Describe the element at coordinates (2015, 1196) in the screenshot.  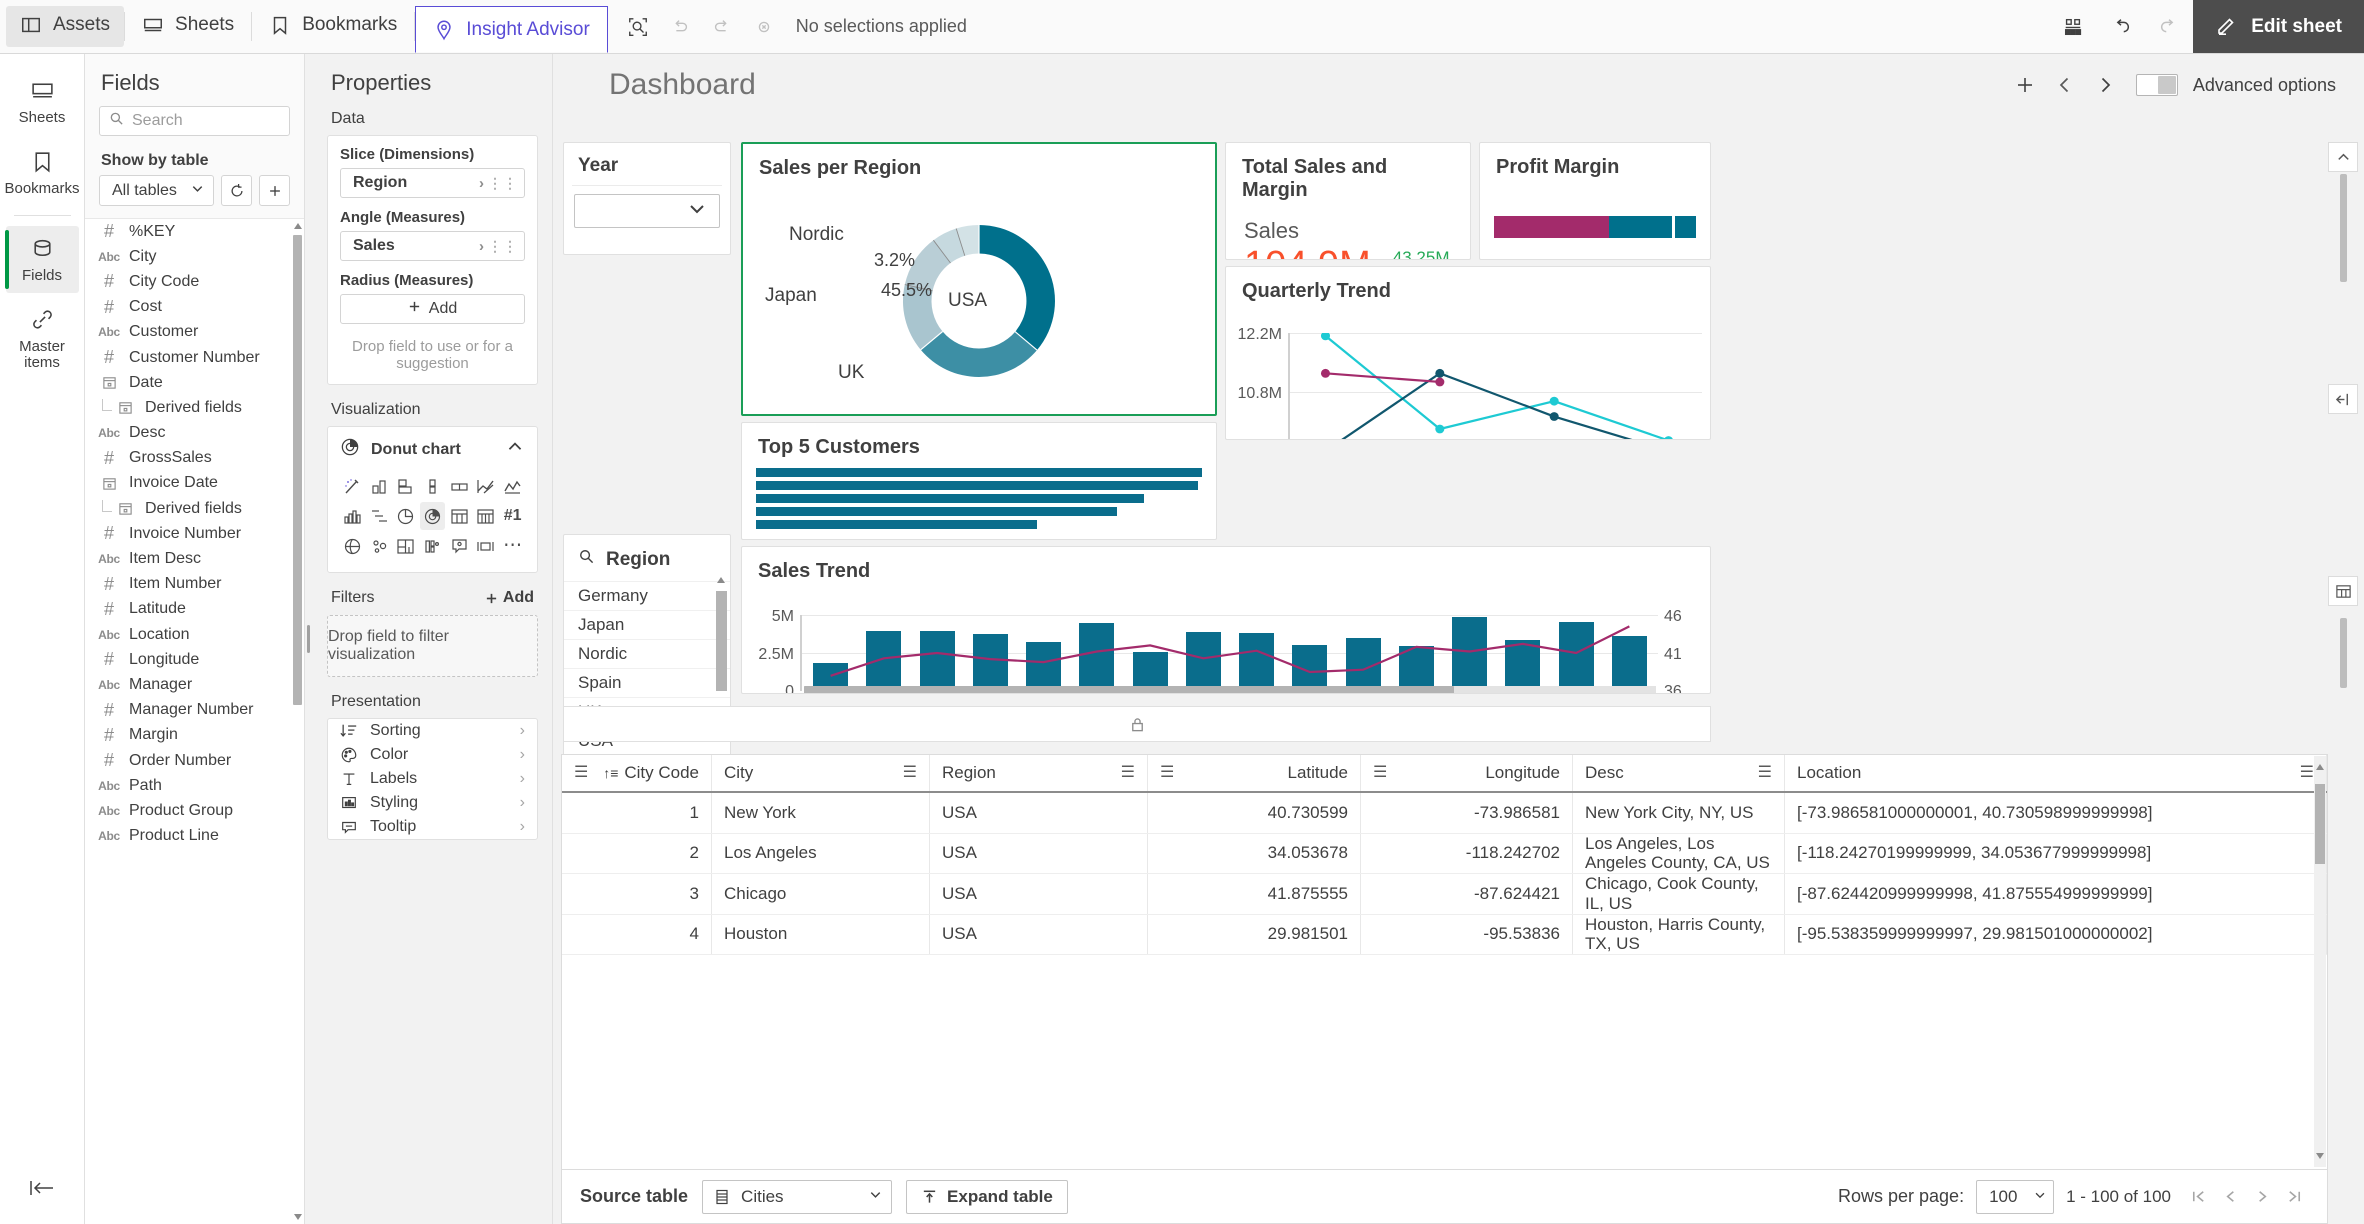
I see `rows-per-page-select: 100` at that location.